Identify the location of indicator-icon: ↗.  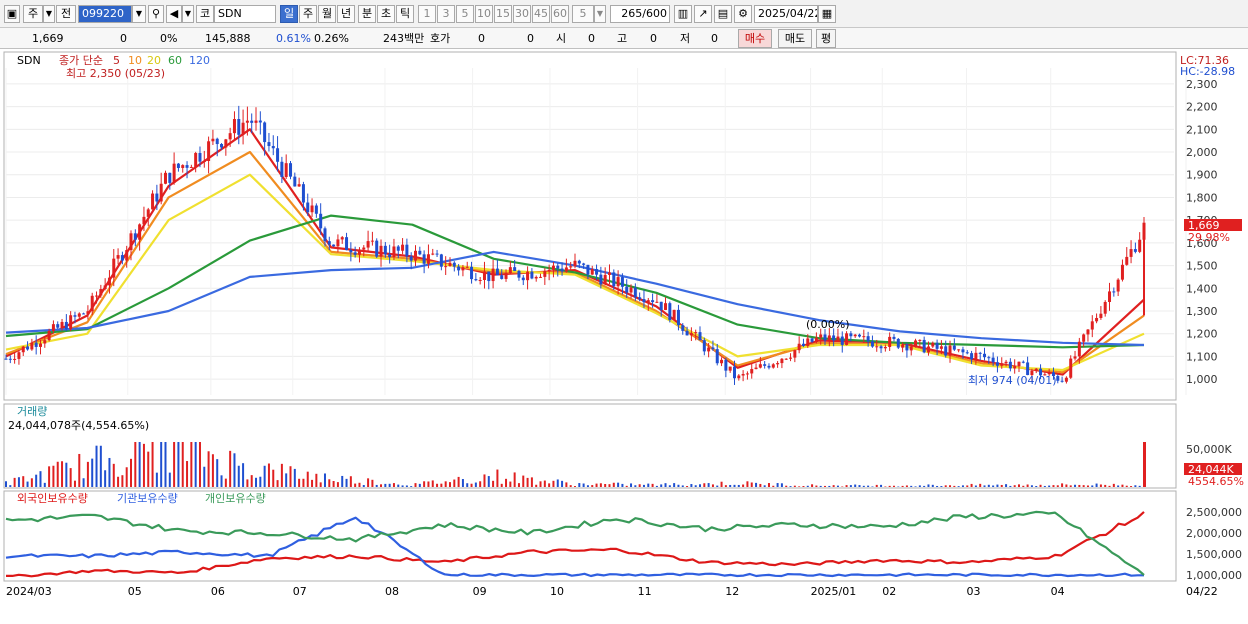
(703, 14).